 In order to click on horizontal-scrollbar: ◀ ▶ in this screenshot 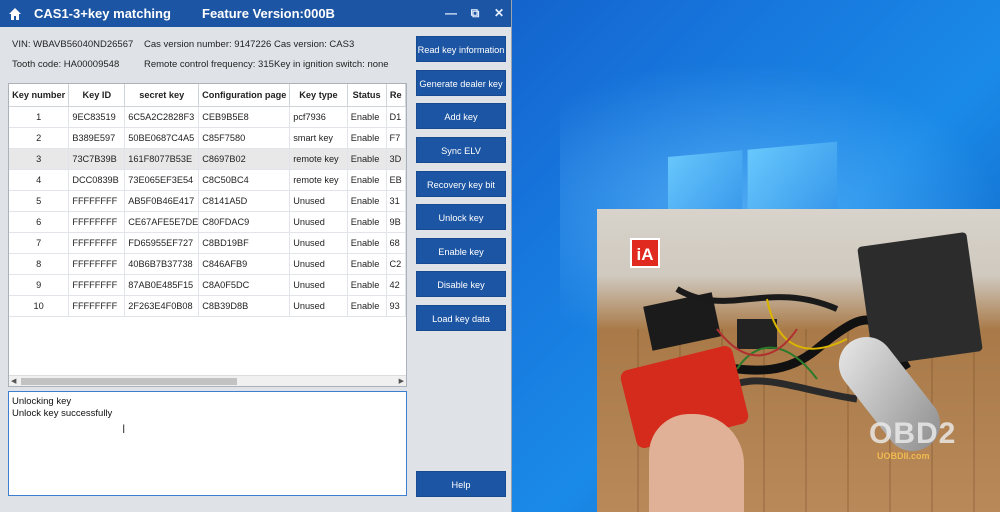, I will do `click(207, 380)`.